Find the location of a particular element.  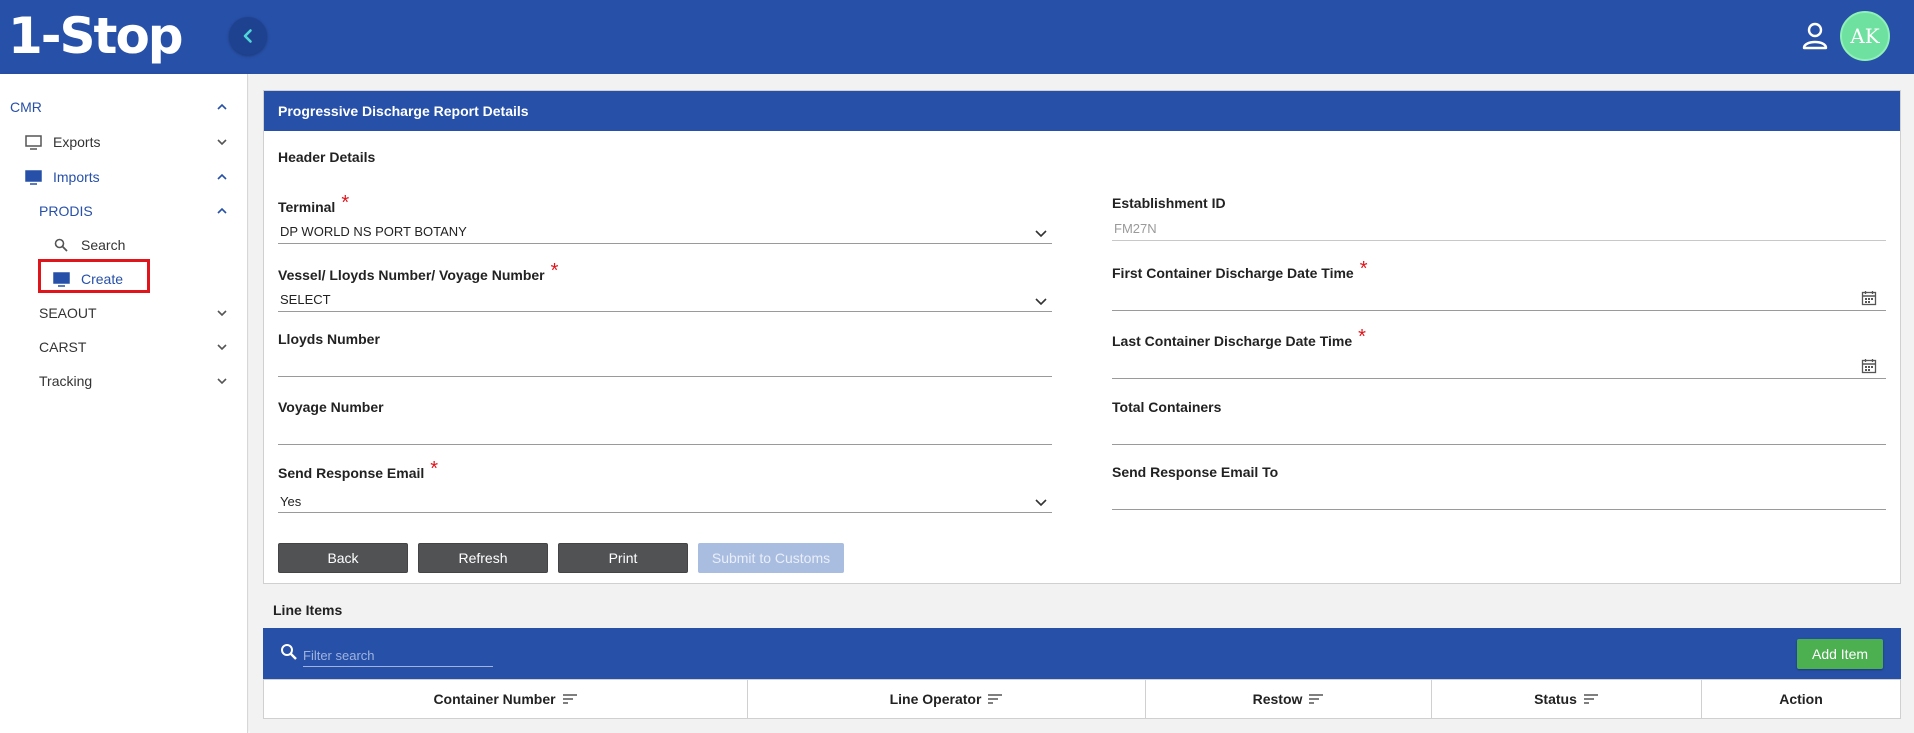

sidebar-item-create: Create is located at coordinates (124, 279).